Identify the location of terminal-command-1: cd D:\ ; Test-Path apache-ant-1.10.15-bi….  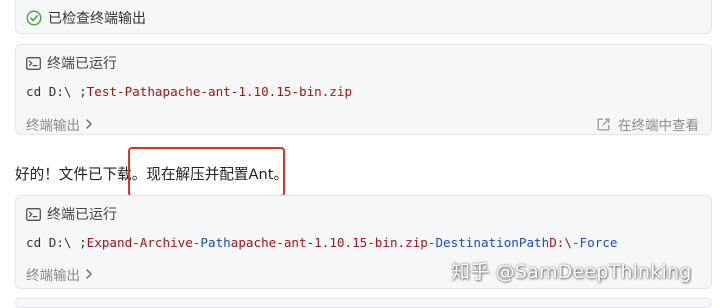
(189, 91).